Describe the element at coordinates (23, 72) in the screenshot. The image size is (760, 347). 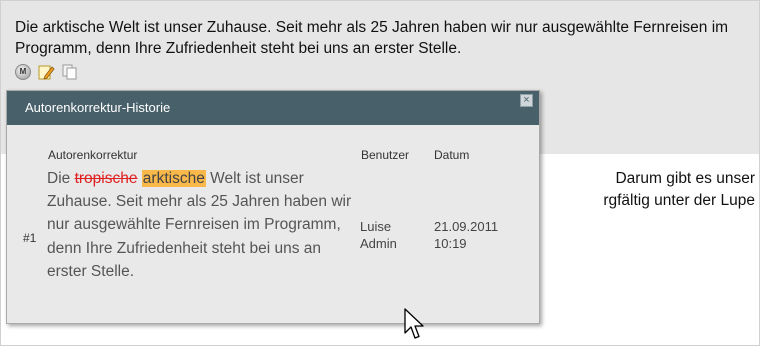
I see `m-badge-icon: M` at that location.